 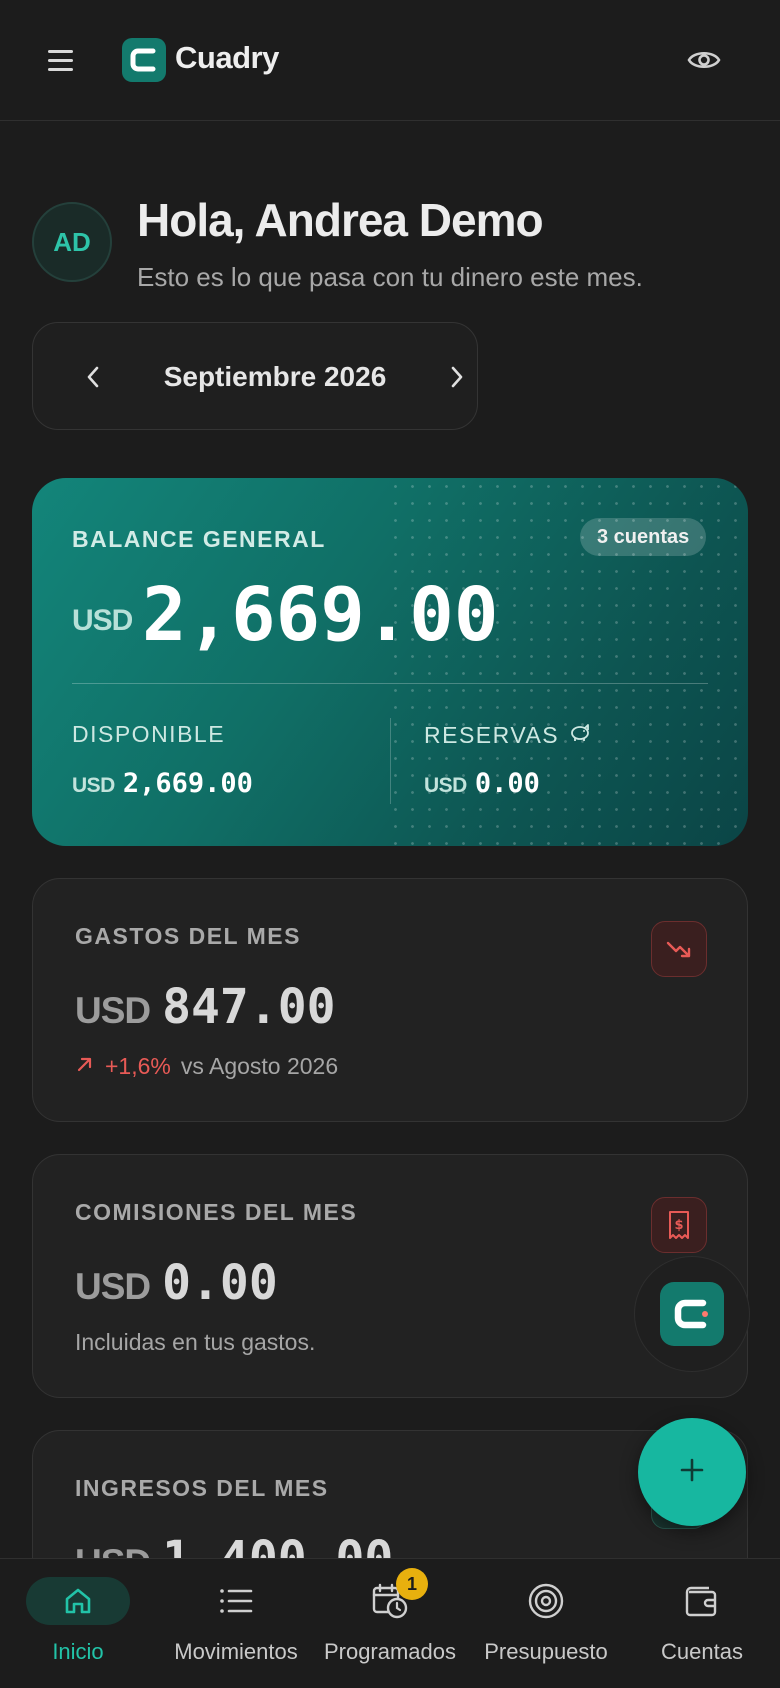 What do you see at coordinates (445, 785) in the screenshot?
I see `reserves-currency: USD` at bounding box center [445, 785].